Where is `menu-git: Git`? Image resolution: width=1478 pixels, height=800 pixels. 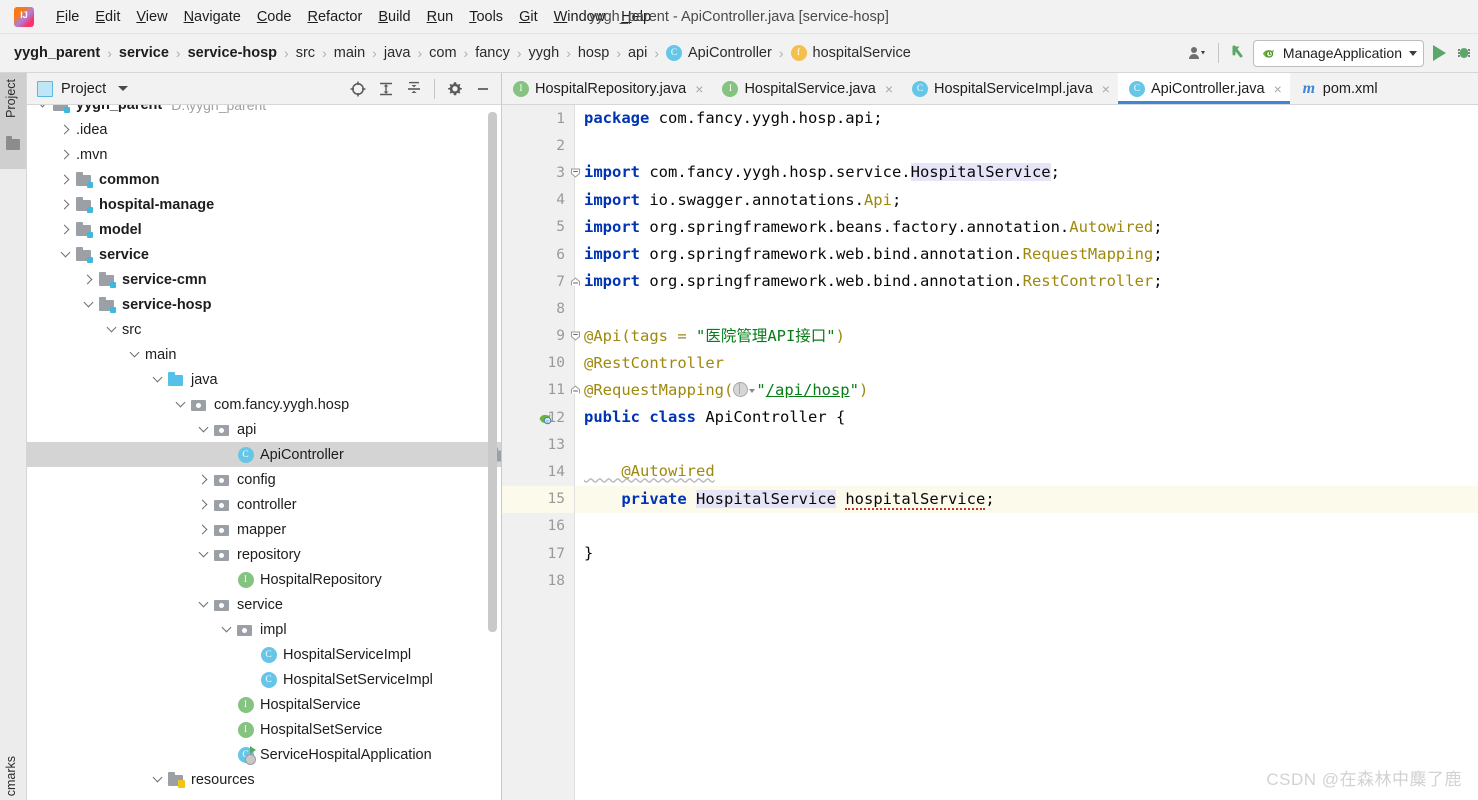 menu-git: Git is located at coordinates (528, 17).